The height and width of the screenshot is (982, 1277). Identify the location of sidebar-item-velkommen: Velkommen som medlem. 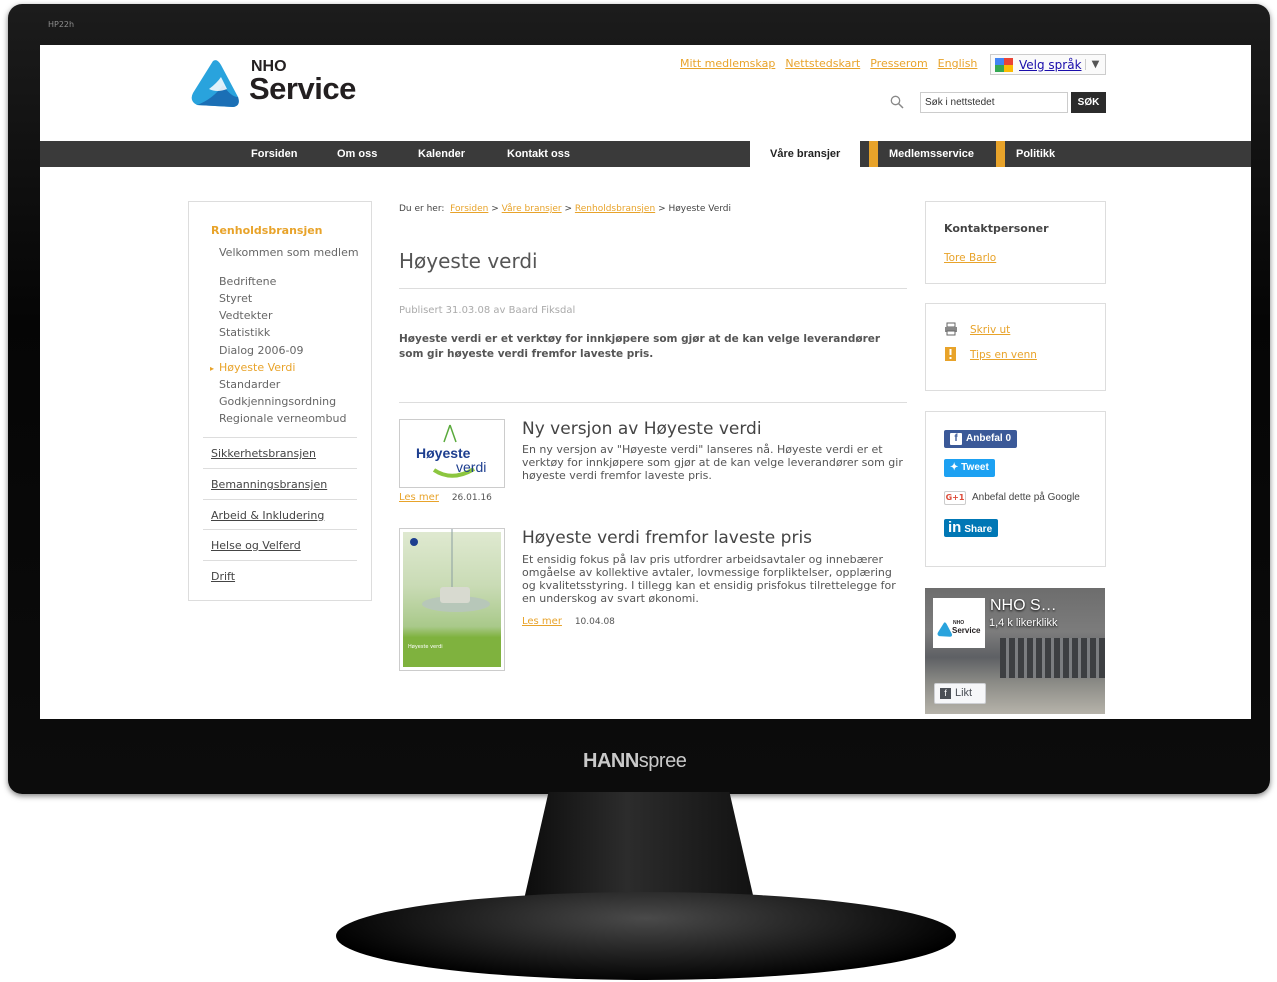
(289, 253).